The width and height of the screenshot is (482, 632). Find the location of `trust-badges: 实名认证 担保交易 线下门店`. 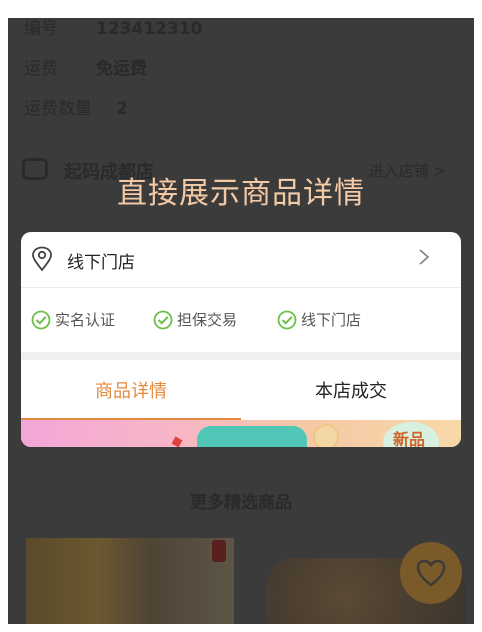

trust-badges: 实名认证 担保交易 线下门店 is located at coordinates (241, 319).